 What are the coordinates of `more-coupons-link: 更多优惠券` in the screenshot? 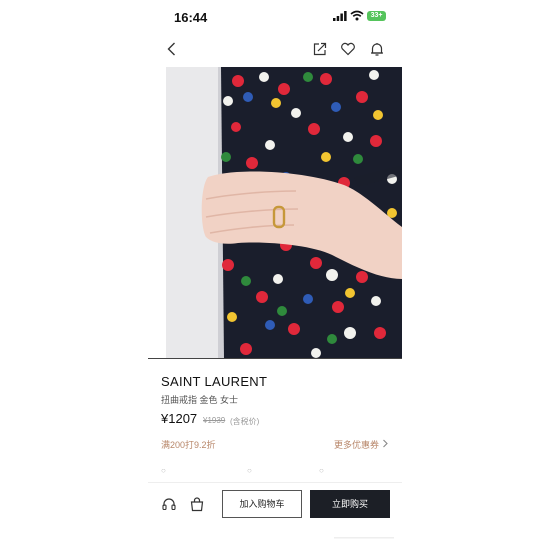 It's located at (356, 444).